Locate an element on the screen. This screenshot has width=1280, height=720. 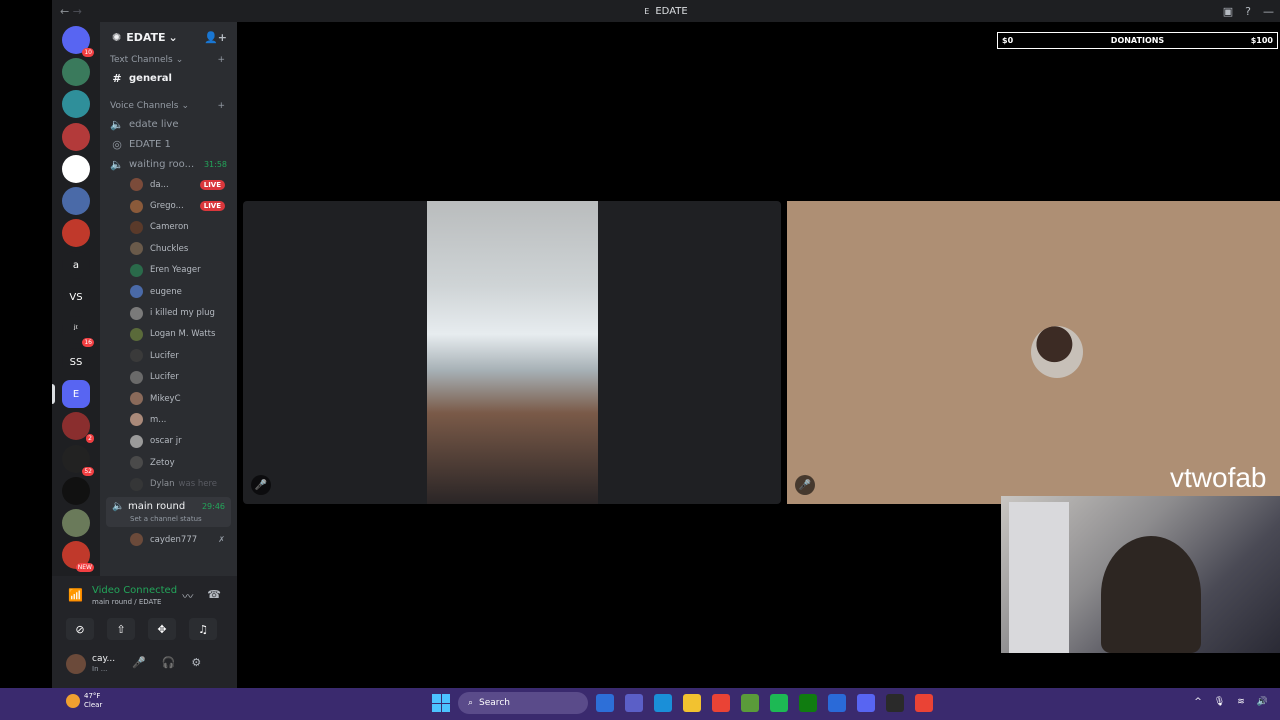
voice-channel-edate-1: ◎ EDATE 1 is located at coordinates (168, 144).